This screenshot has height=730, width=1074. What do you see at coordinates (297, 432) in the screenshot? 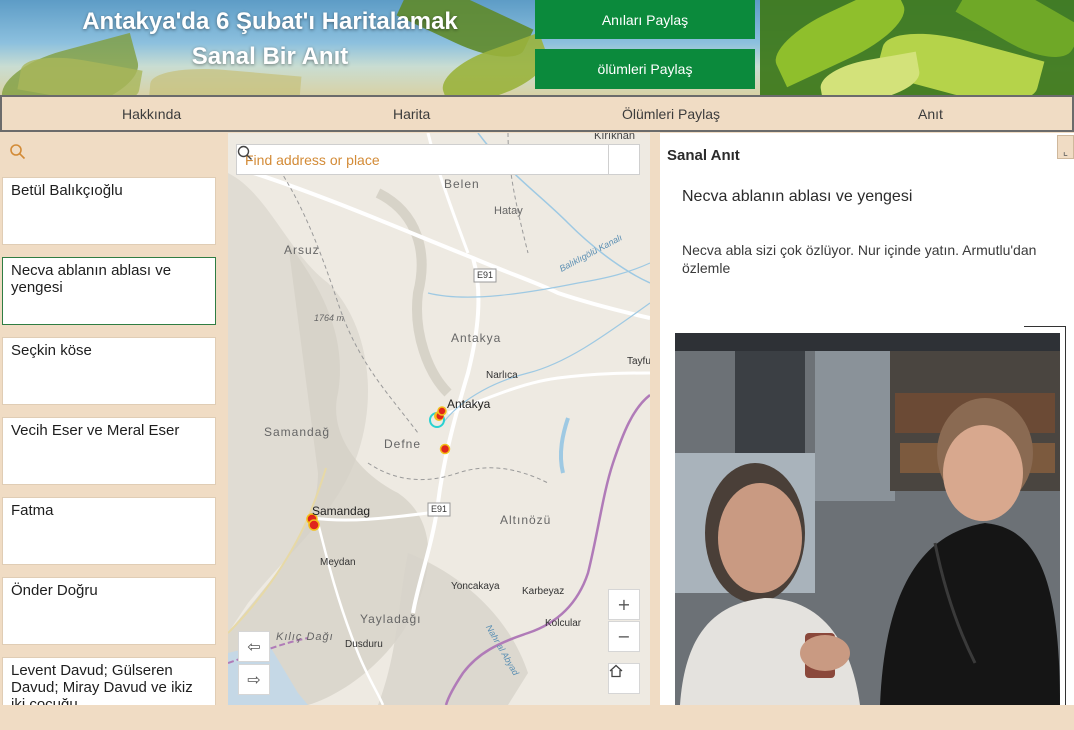
I see `map-label: Samandağ` at bounding box center [297, 432].